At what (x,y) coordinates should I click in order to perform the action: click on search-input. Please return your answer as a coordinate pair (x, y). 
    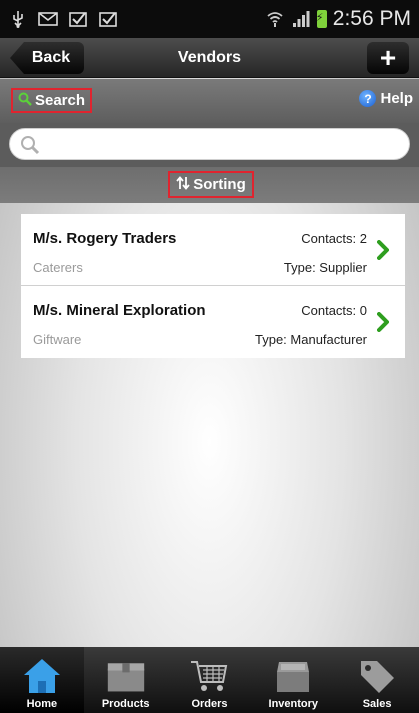
    Looking at the image, I should click on (209, 144).